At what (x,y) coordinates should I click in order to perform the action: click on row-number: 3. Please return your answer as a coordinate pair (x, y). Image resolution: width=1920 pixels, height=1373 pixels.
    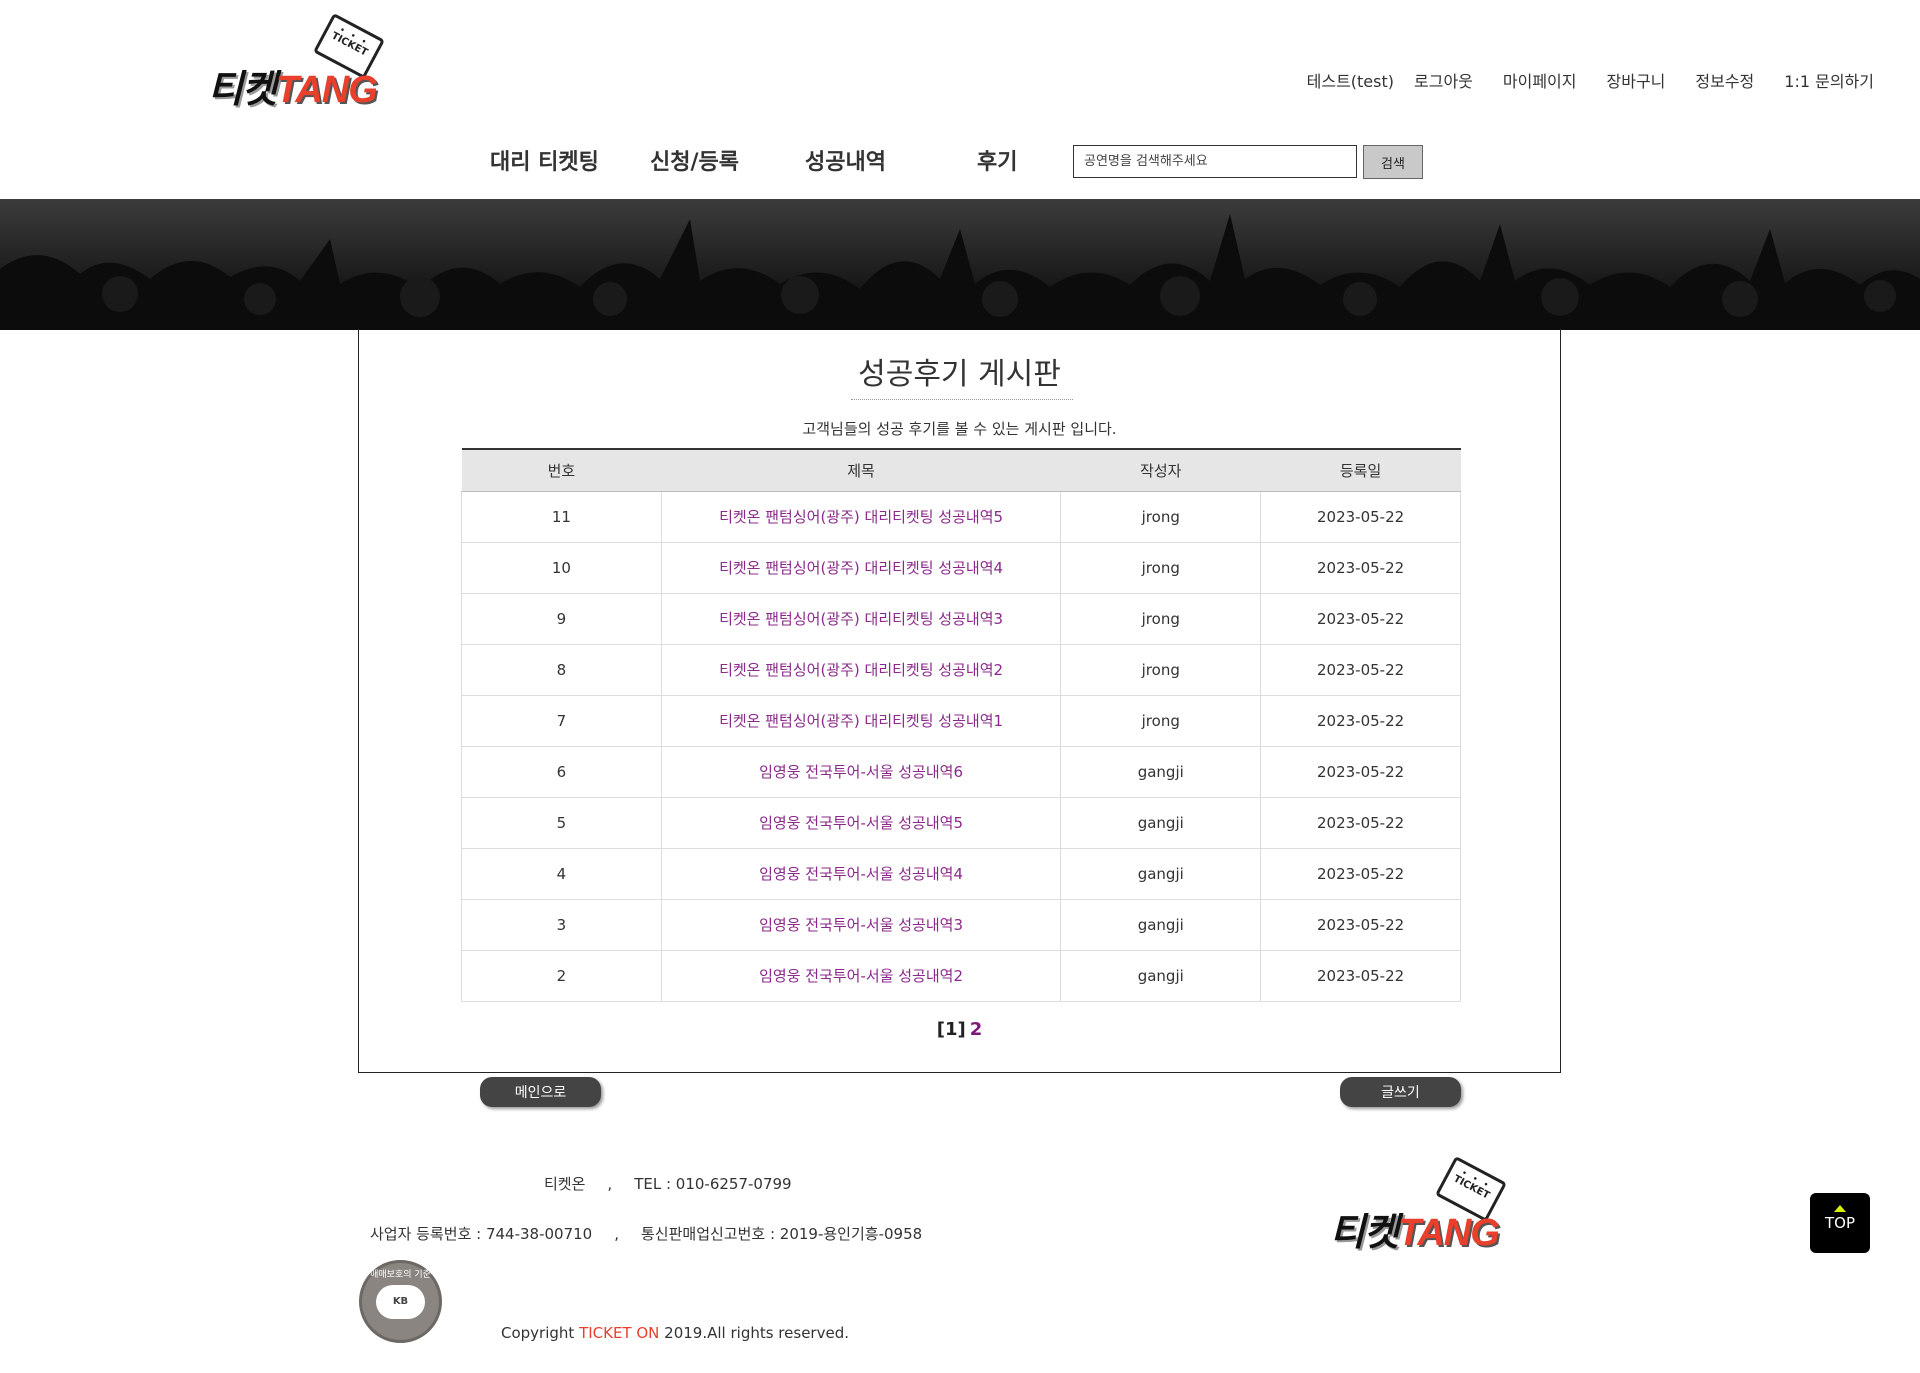
    Looking at the image, I should click on (561, 924).